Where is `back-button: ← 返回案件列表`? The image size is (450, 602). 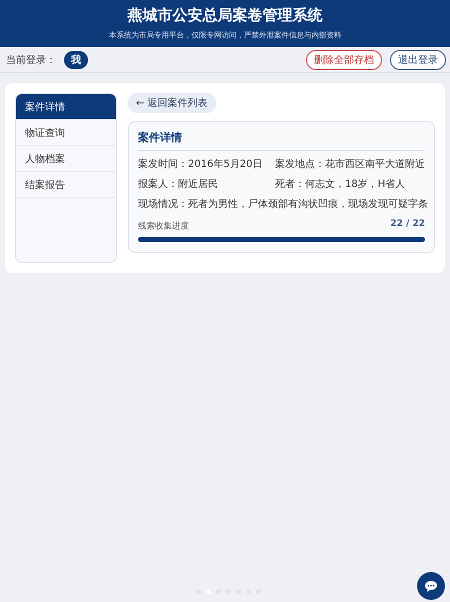 back-button: ← 返回案件列表 is located at coordinates (172, 103).